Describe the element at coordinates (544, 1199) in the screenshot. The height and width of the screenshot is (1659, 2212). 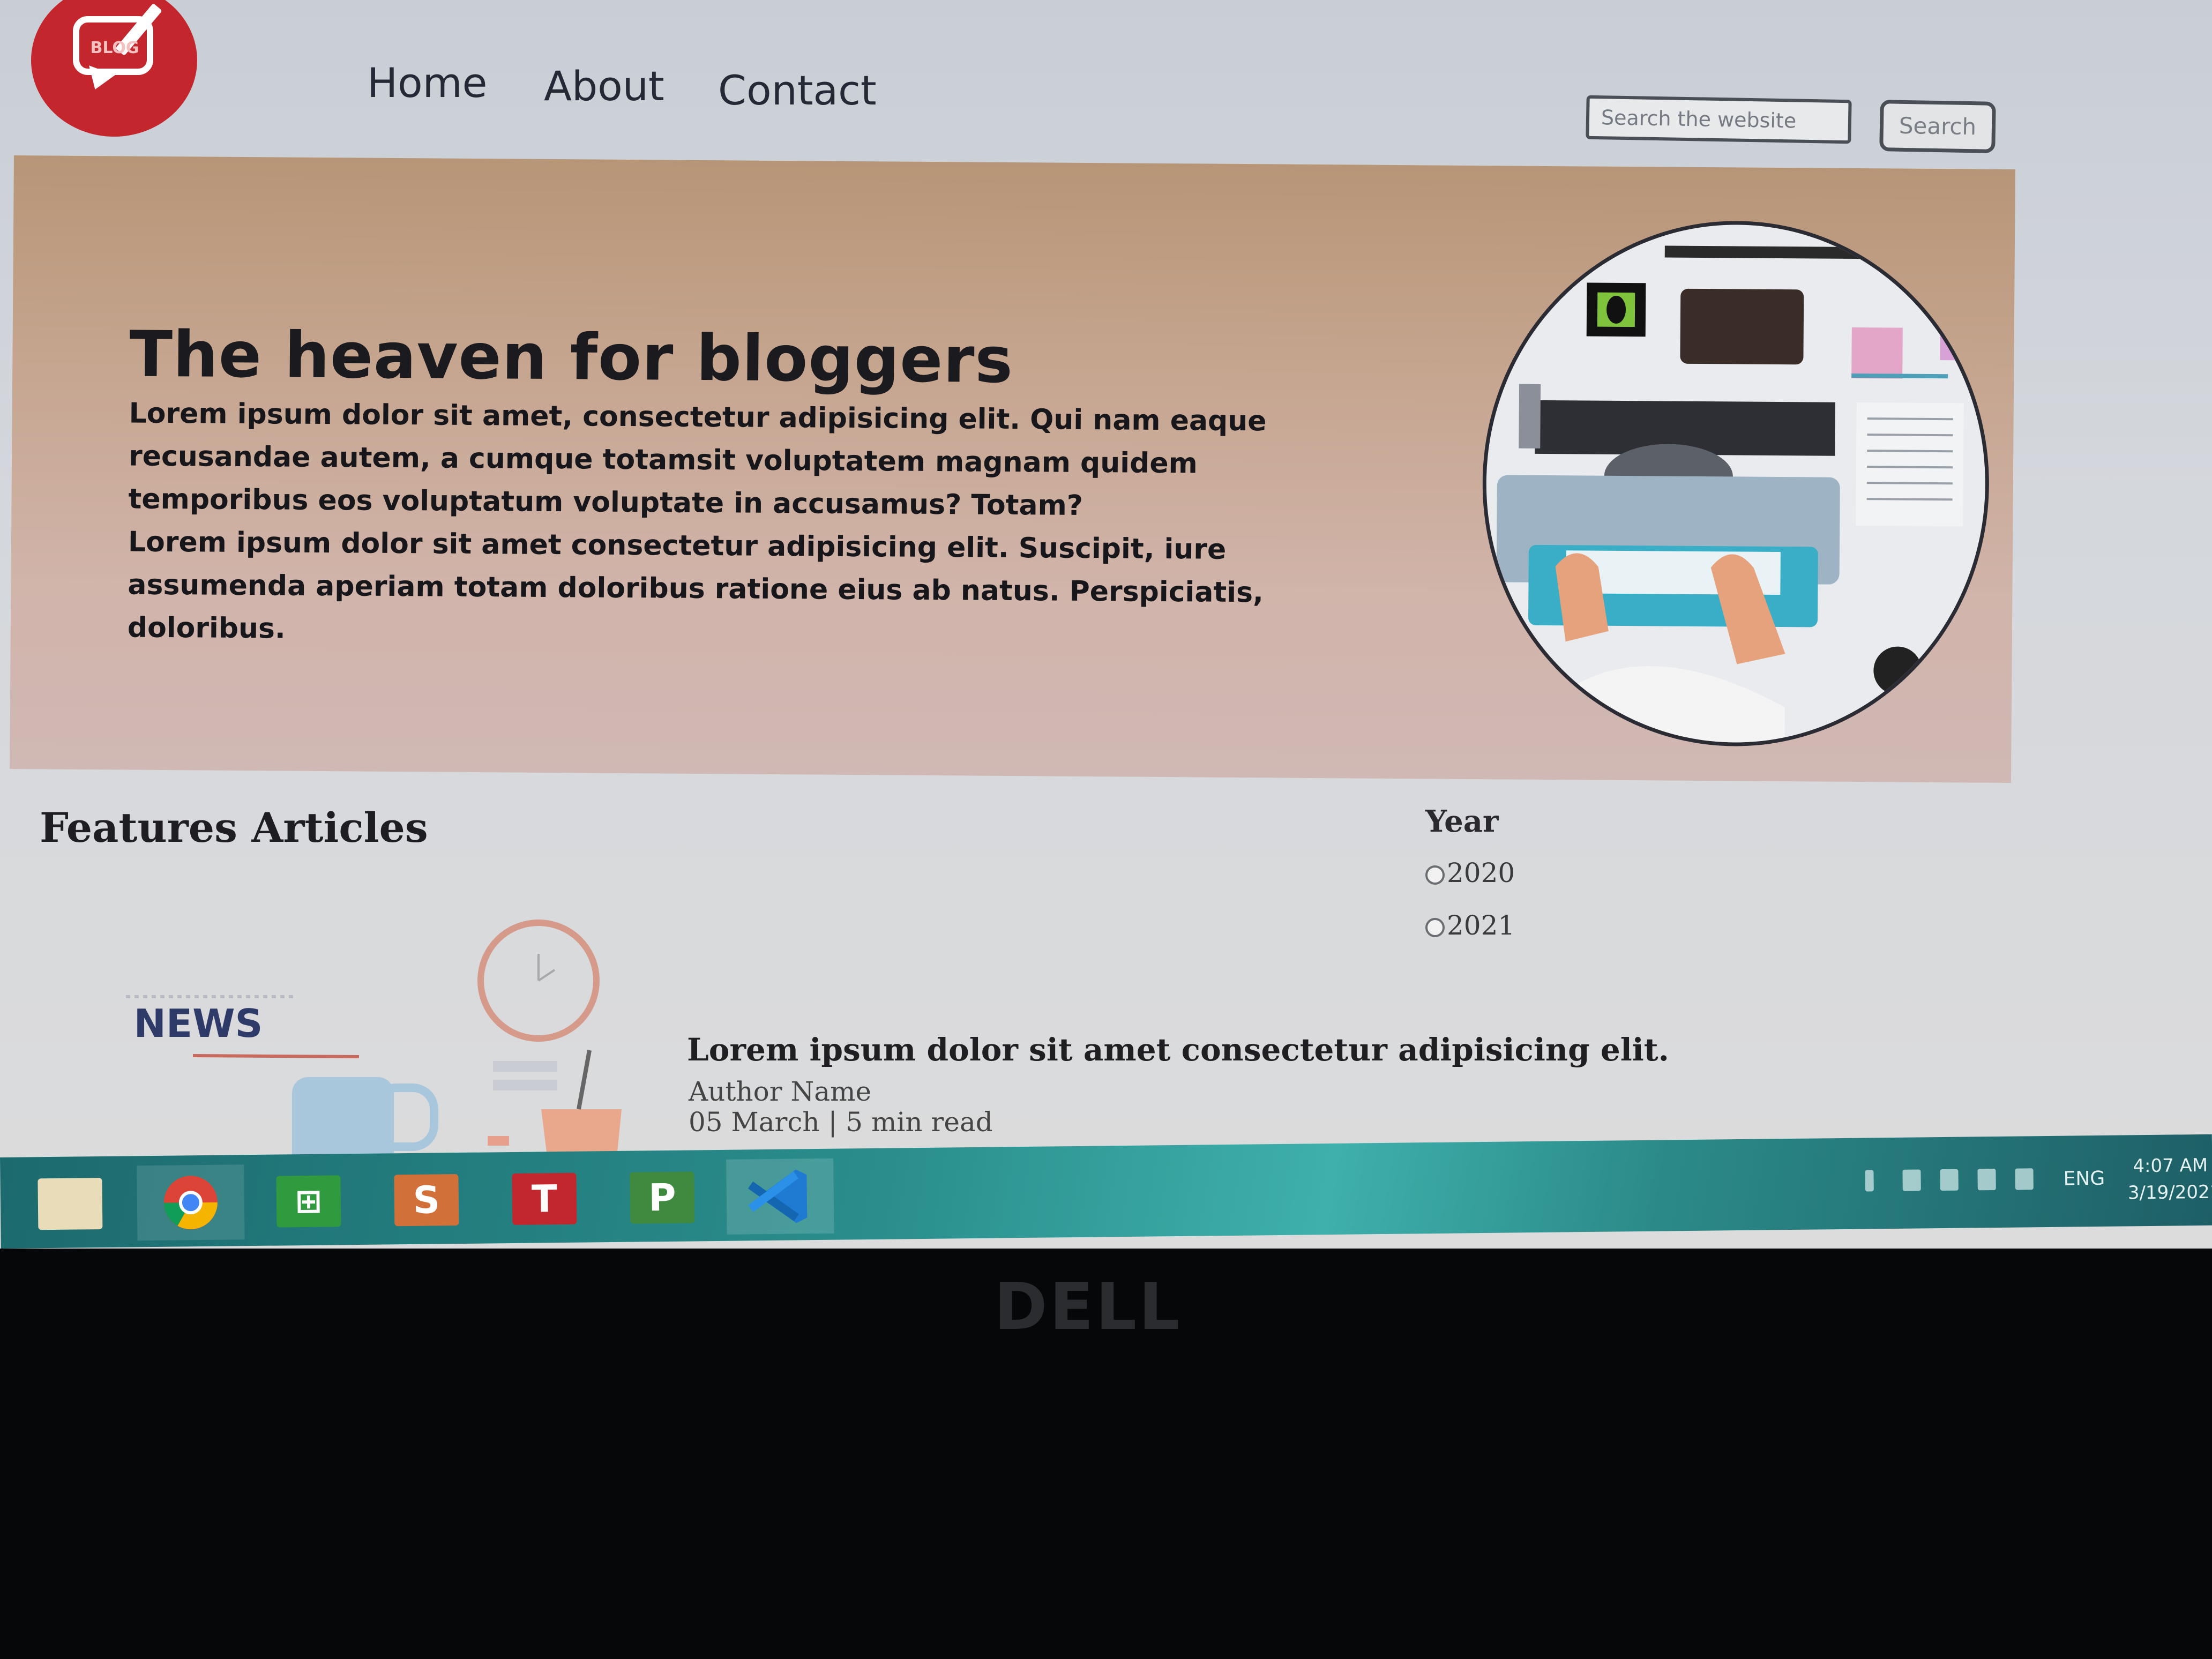
I see `teams-icon: T` at that location.